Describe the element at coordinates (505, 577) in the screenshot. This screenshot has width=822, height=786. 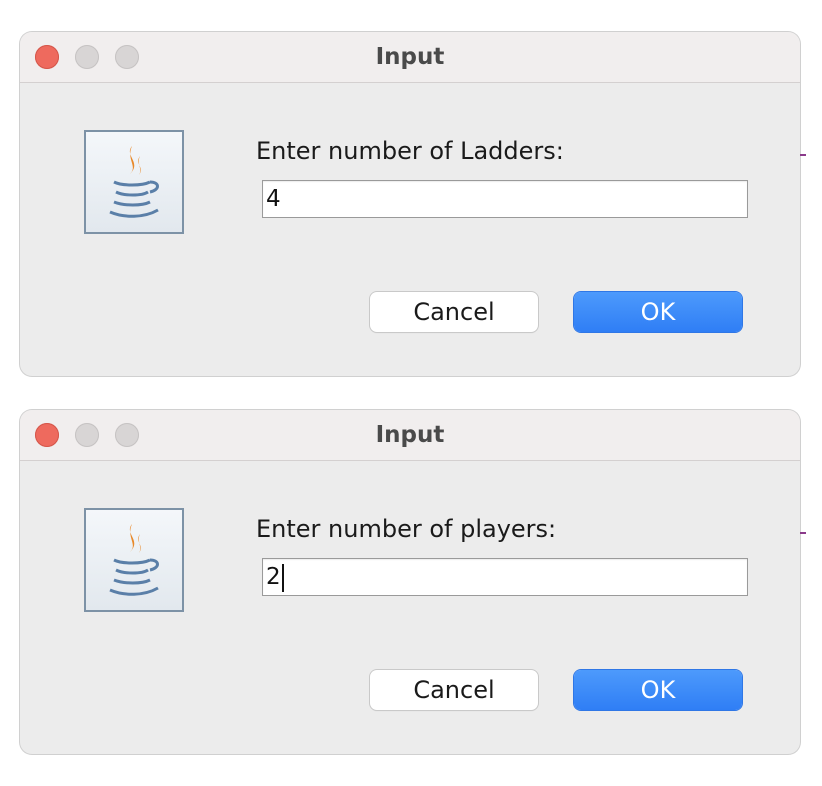
I see `players-count-input: 2` at that location.